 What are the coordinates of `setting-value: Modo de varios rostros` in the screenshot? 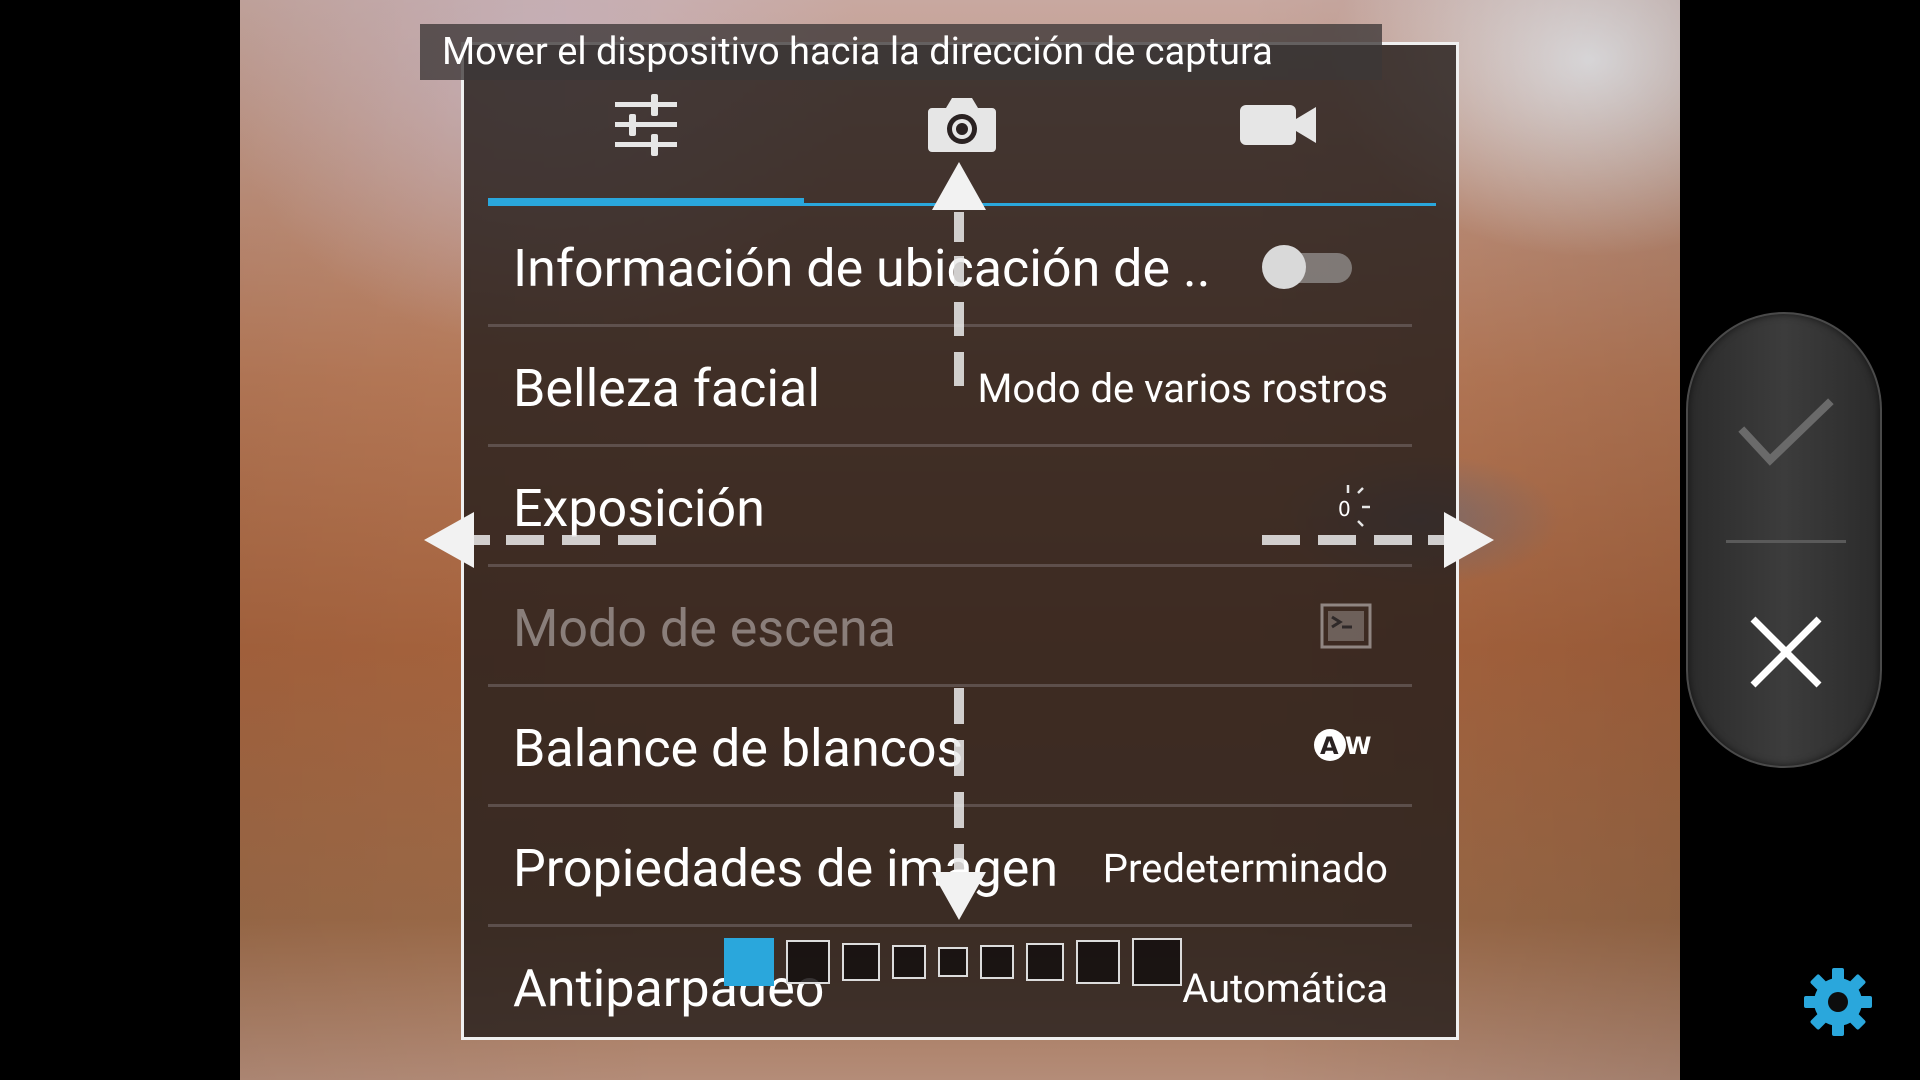 It's located at (1182, 388).